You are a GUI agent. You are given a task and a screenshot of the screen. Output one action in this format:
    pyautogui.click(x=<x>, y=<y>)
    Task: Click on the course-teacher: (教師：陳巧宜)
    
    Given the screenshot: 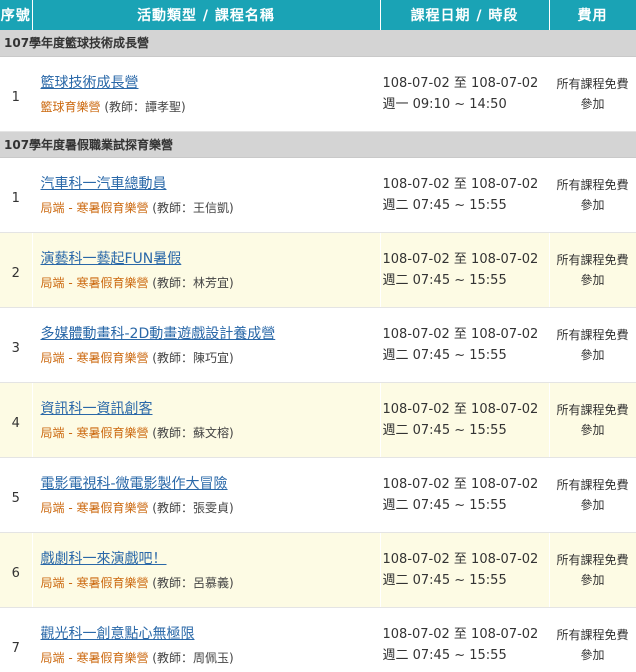 What is the action you would take?
    pyautogui.click(x=193, y=358)
    